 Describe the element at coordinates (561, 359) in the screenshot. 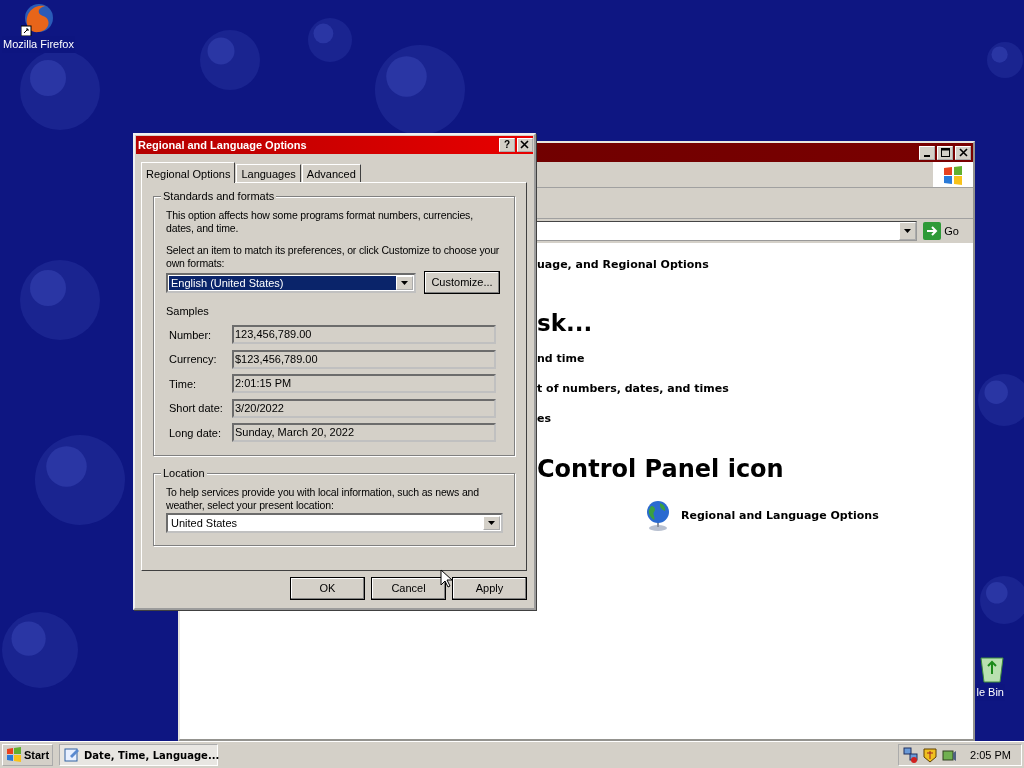

I see `task-link: nd time` at that location.